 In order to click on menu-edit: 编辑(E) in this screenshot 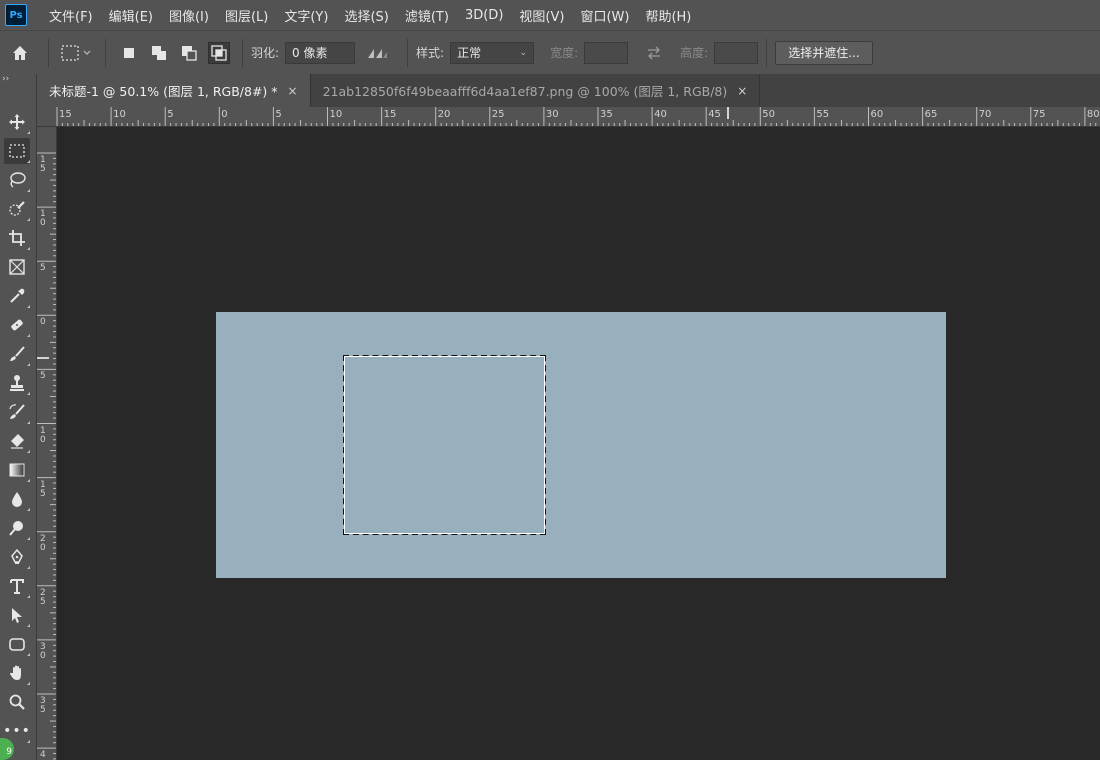, I will do `click(131, 15)`.